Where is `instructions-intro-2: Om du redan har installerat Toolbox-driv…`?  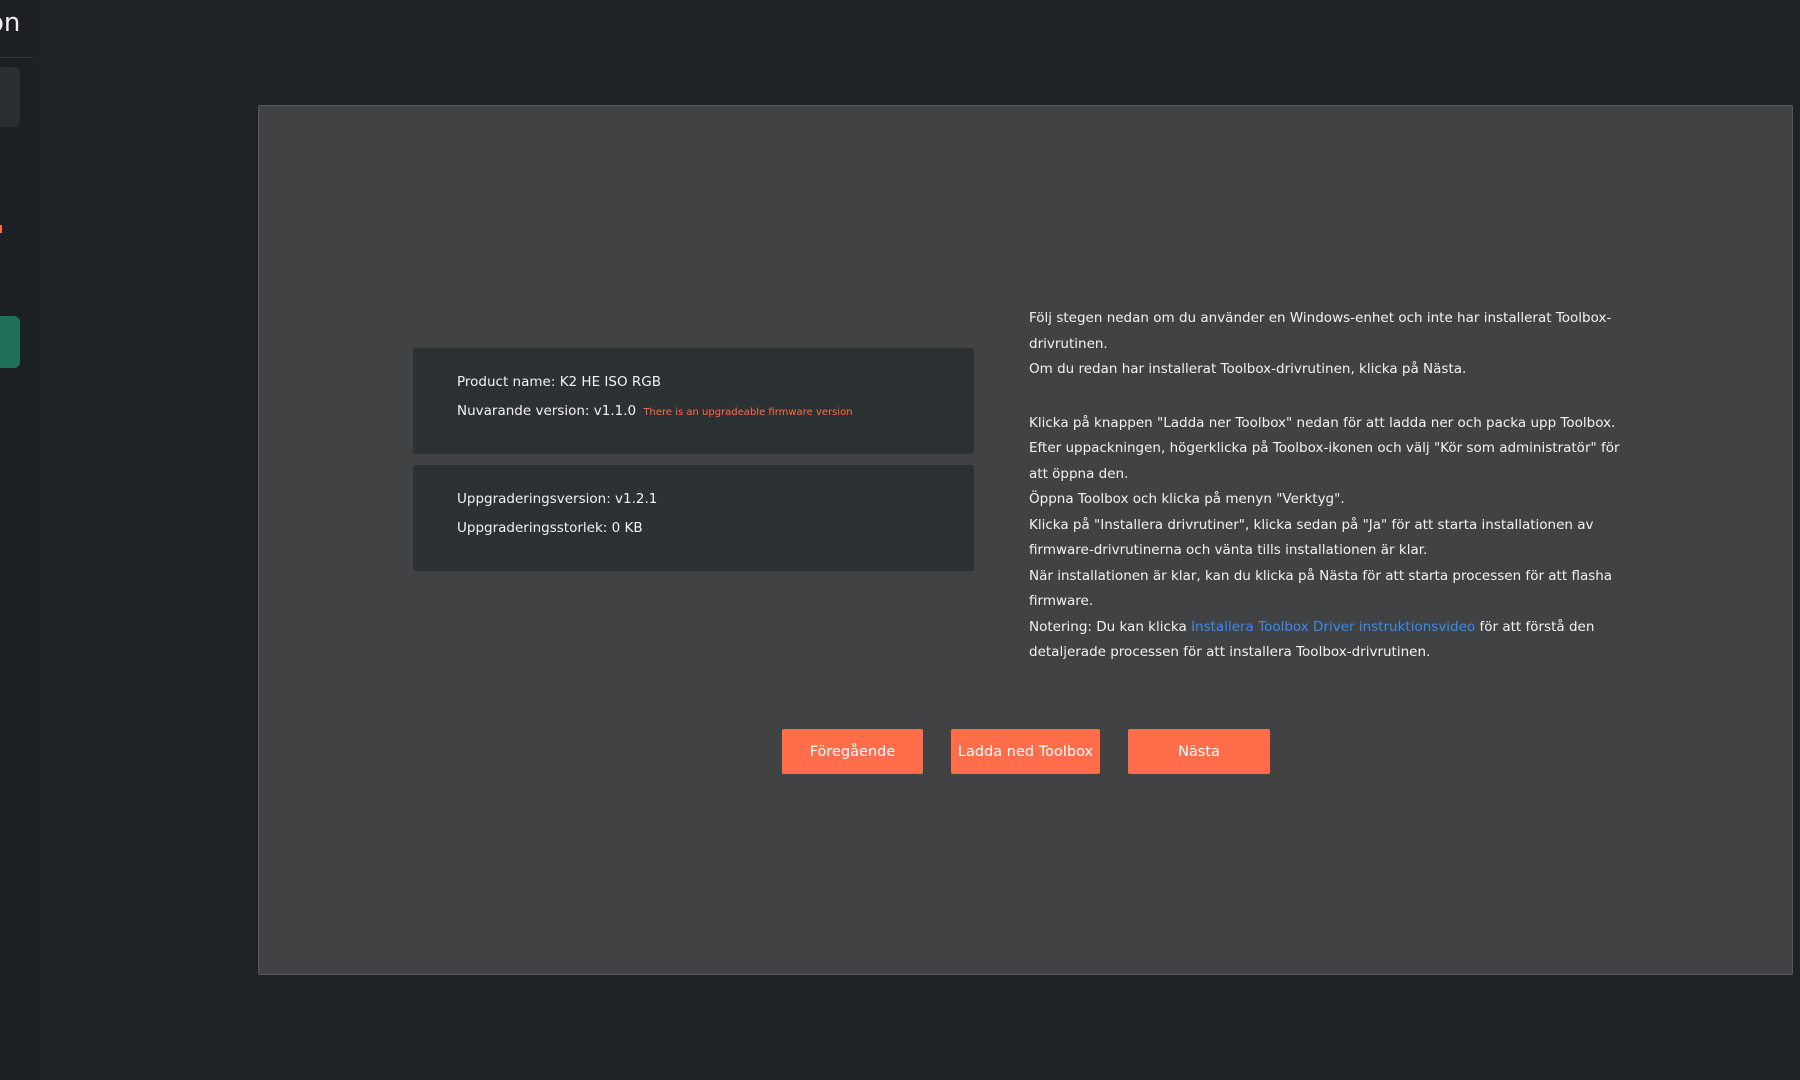
instructions-intro-2: Om du redan har installerat Toolbox-driv… is located at coordinates (1248, 369).